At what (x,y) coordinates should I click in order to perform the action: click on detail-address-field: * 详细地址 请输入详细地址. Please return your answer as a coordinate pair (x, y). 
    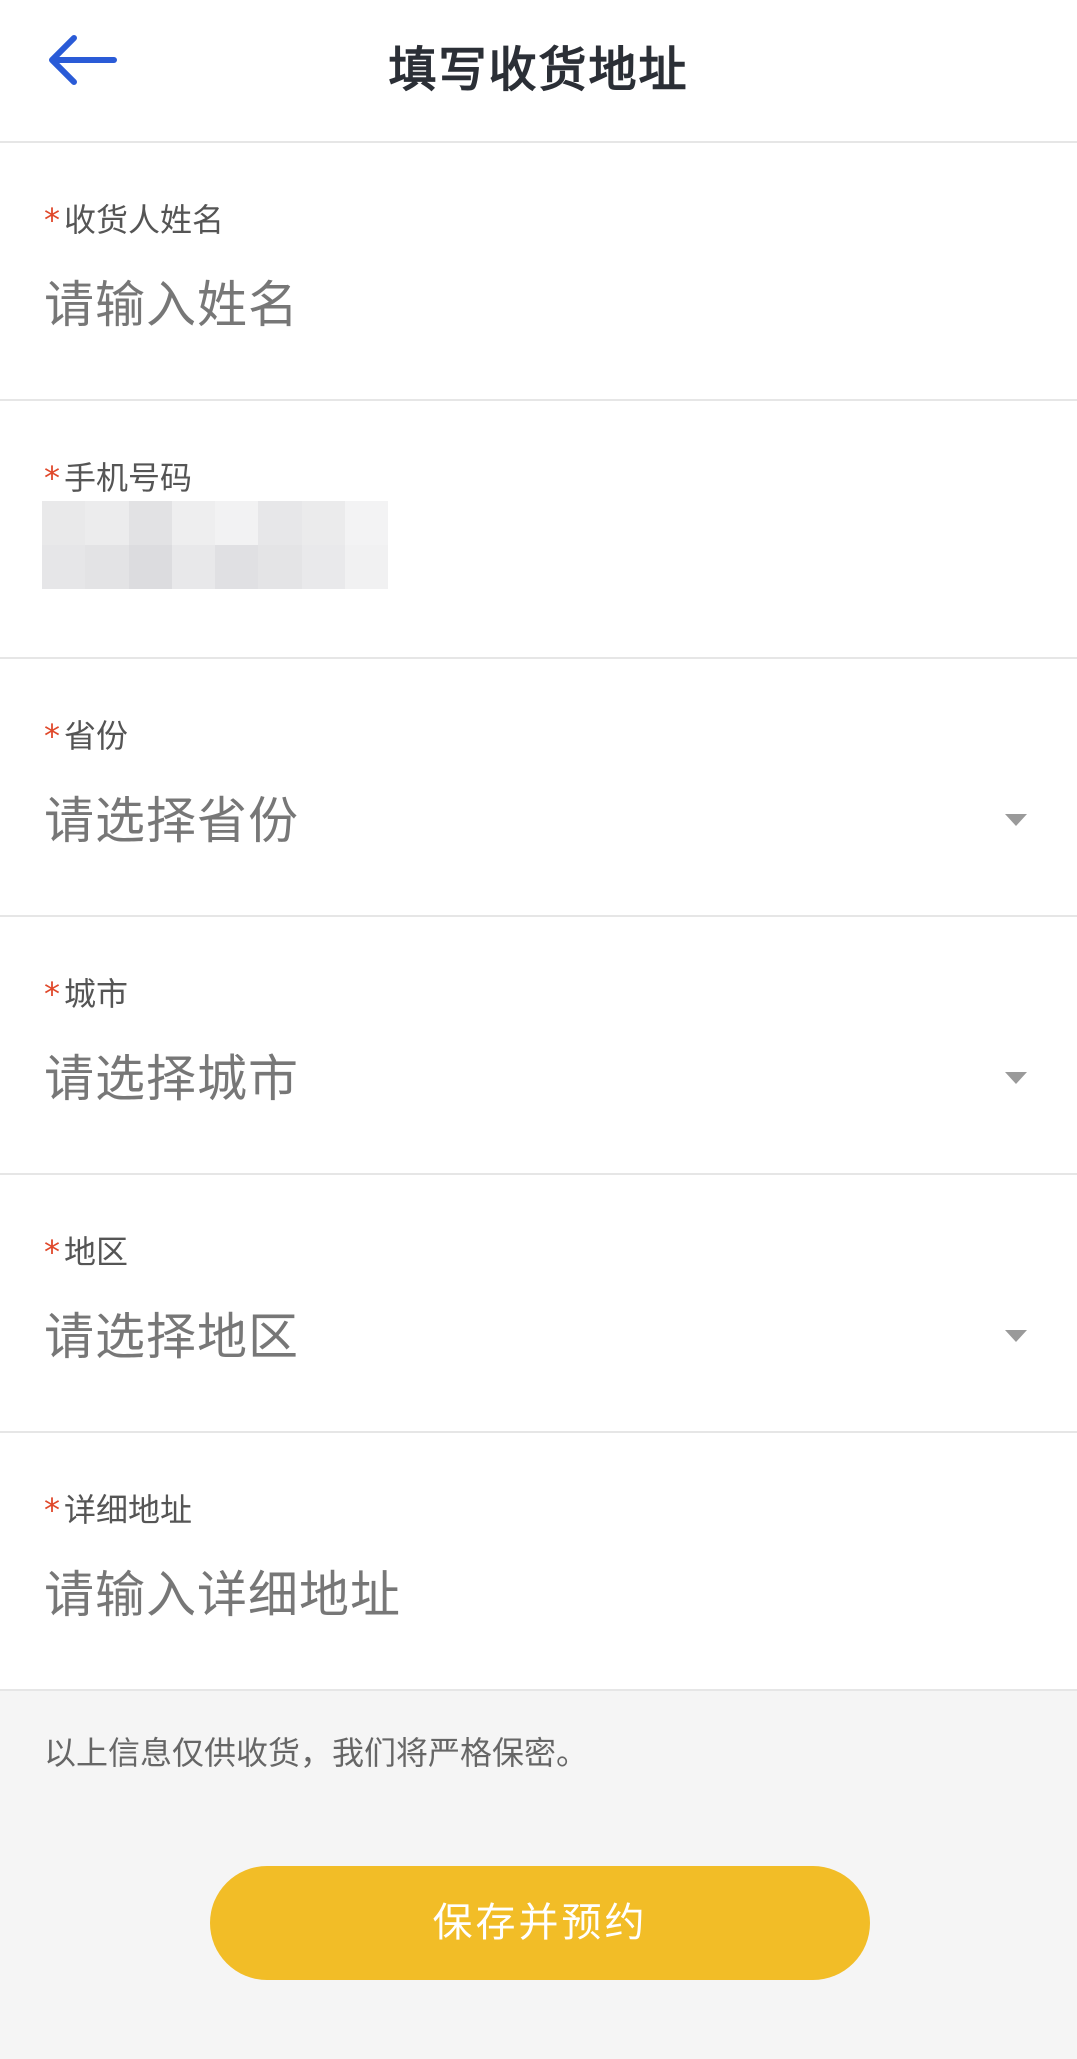
    Looking at the image, I should click on (538, 1562).